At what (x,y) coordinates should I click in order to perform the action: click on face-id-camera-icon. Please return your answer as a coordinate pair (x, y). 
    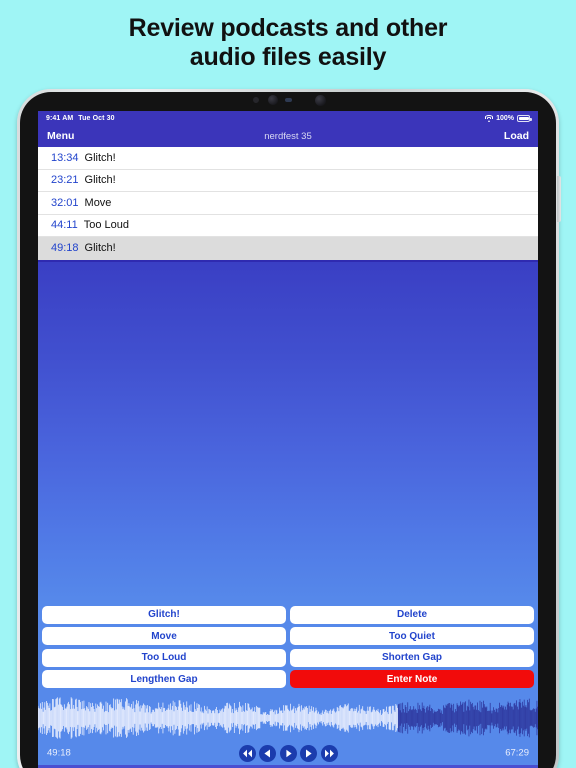
    Looking at the image, I should click on (320, 100).